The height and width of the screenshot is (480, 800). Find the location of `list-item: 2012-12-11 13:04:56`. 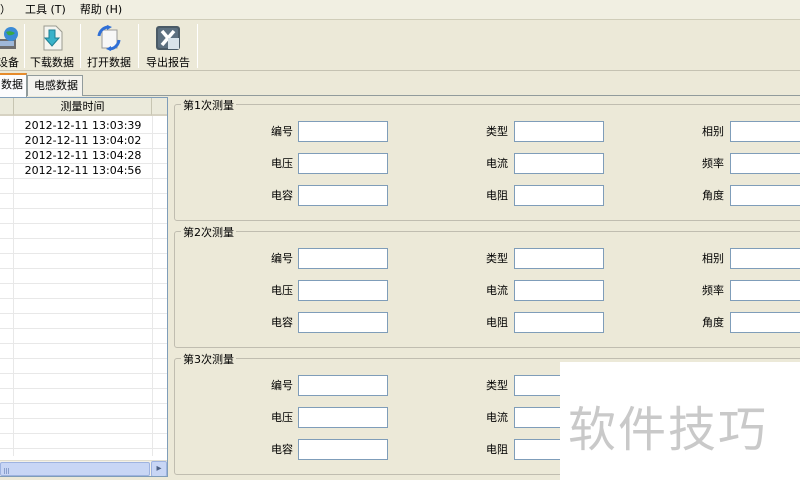

list-item: 2012-12-11 13:04:56 is located at coordinates (83, 171).